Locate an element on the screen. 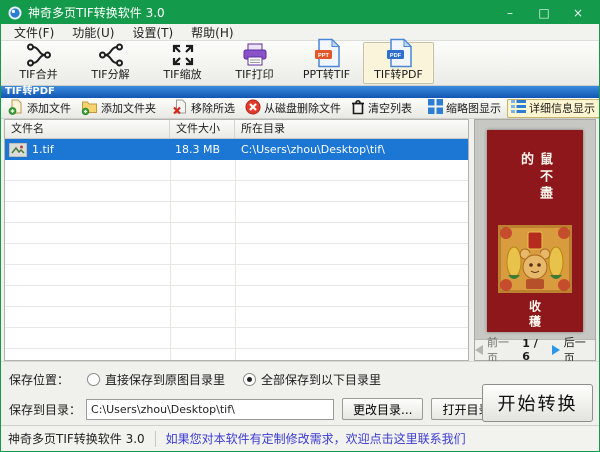 This screenshot has height=452, width=600. title-bar: 神奇多页TIF转换软件 3.0 – □ × is located at coordinates (300, 12).